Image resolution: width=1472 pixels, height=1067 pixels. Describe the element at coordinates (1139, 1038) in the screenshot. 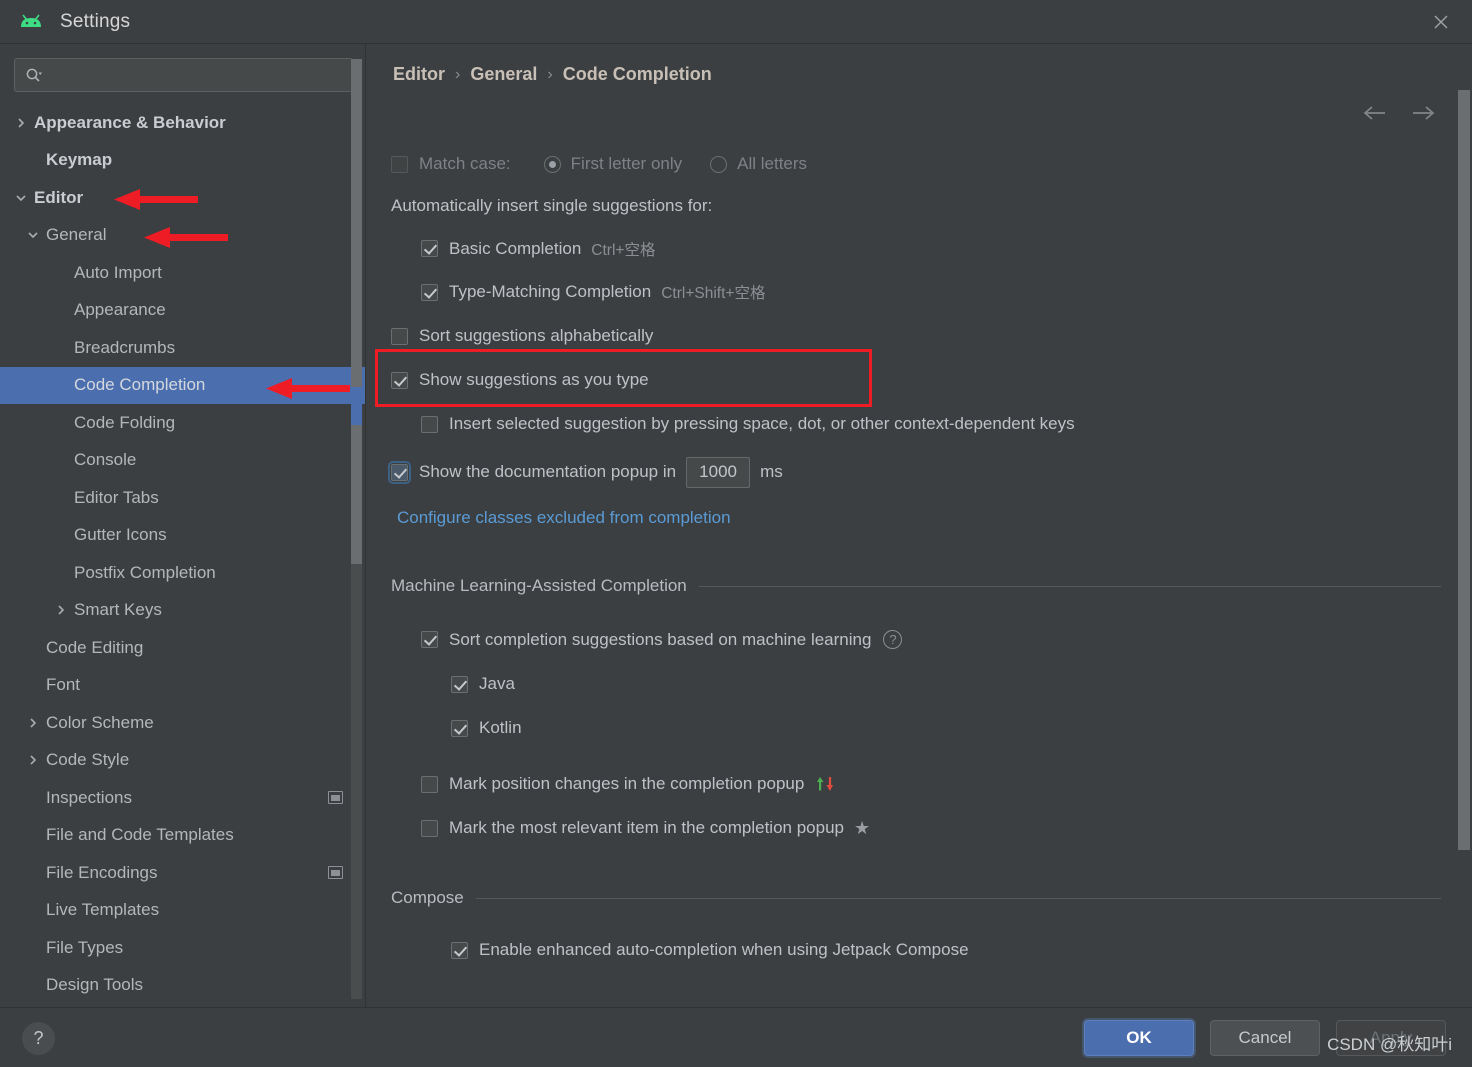

I see `ok-button: OK` at that location.